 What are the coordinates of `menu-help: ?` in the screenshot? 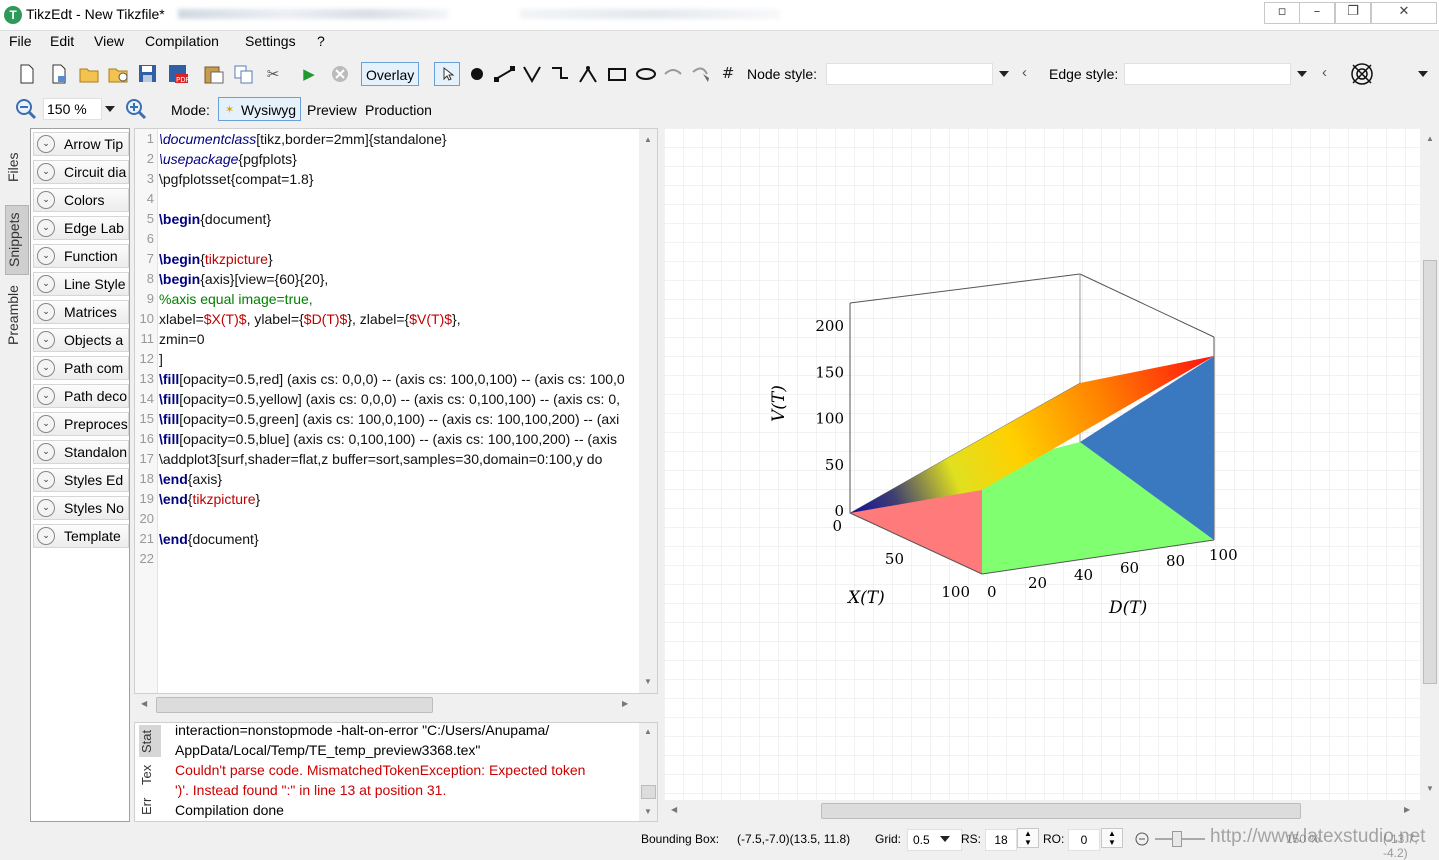 It's located at (321, 41).